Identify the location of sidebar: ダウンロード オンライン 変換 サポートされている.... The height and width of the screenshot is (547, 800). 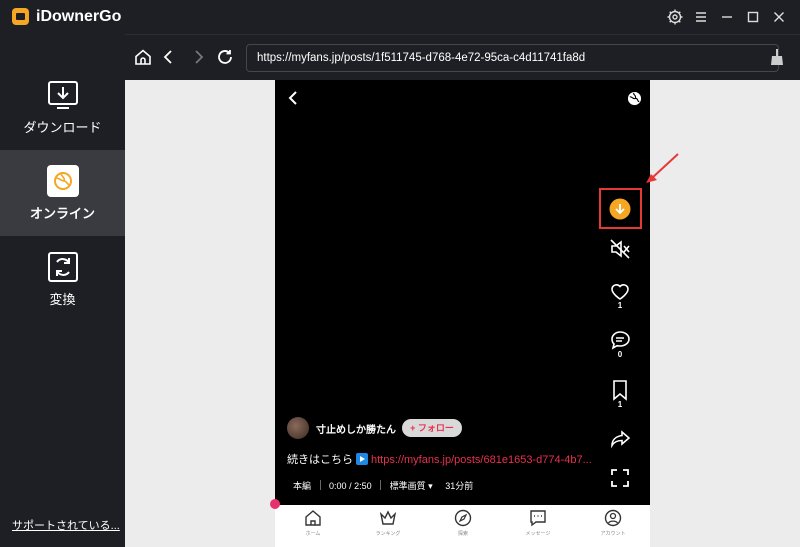
(62, 290).